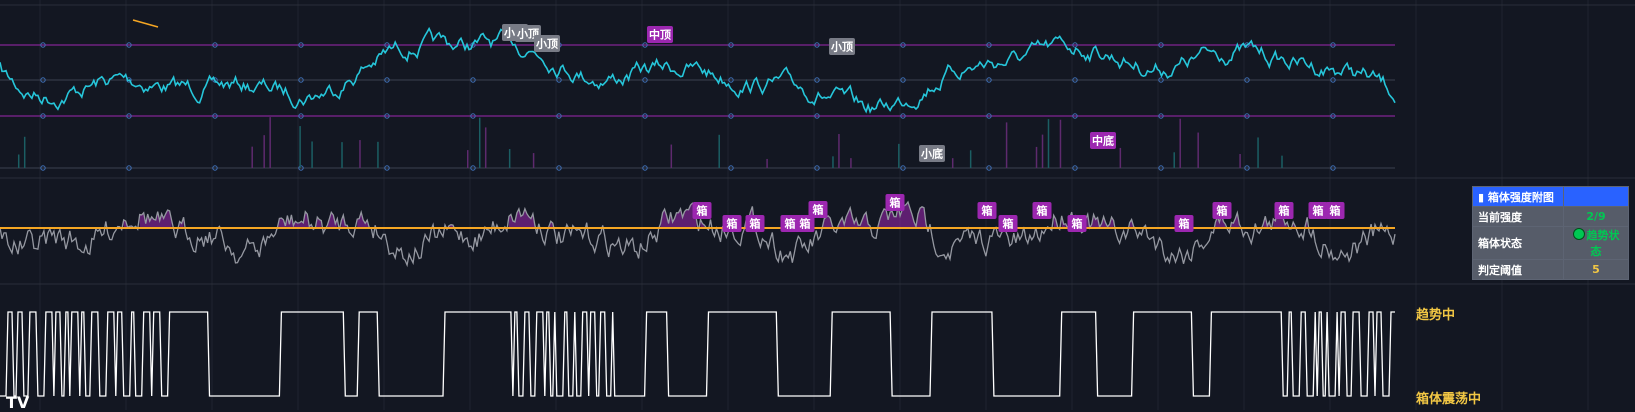 The height and width of the screenshot is (412, 1635). Describe the element at coordinates (1518, 243) in the screenshot. I see `row-key-state: 箱体状态` at that location.